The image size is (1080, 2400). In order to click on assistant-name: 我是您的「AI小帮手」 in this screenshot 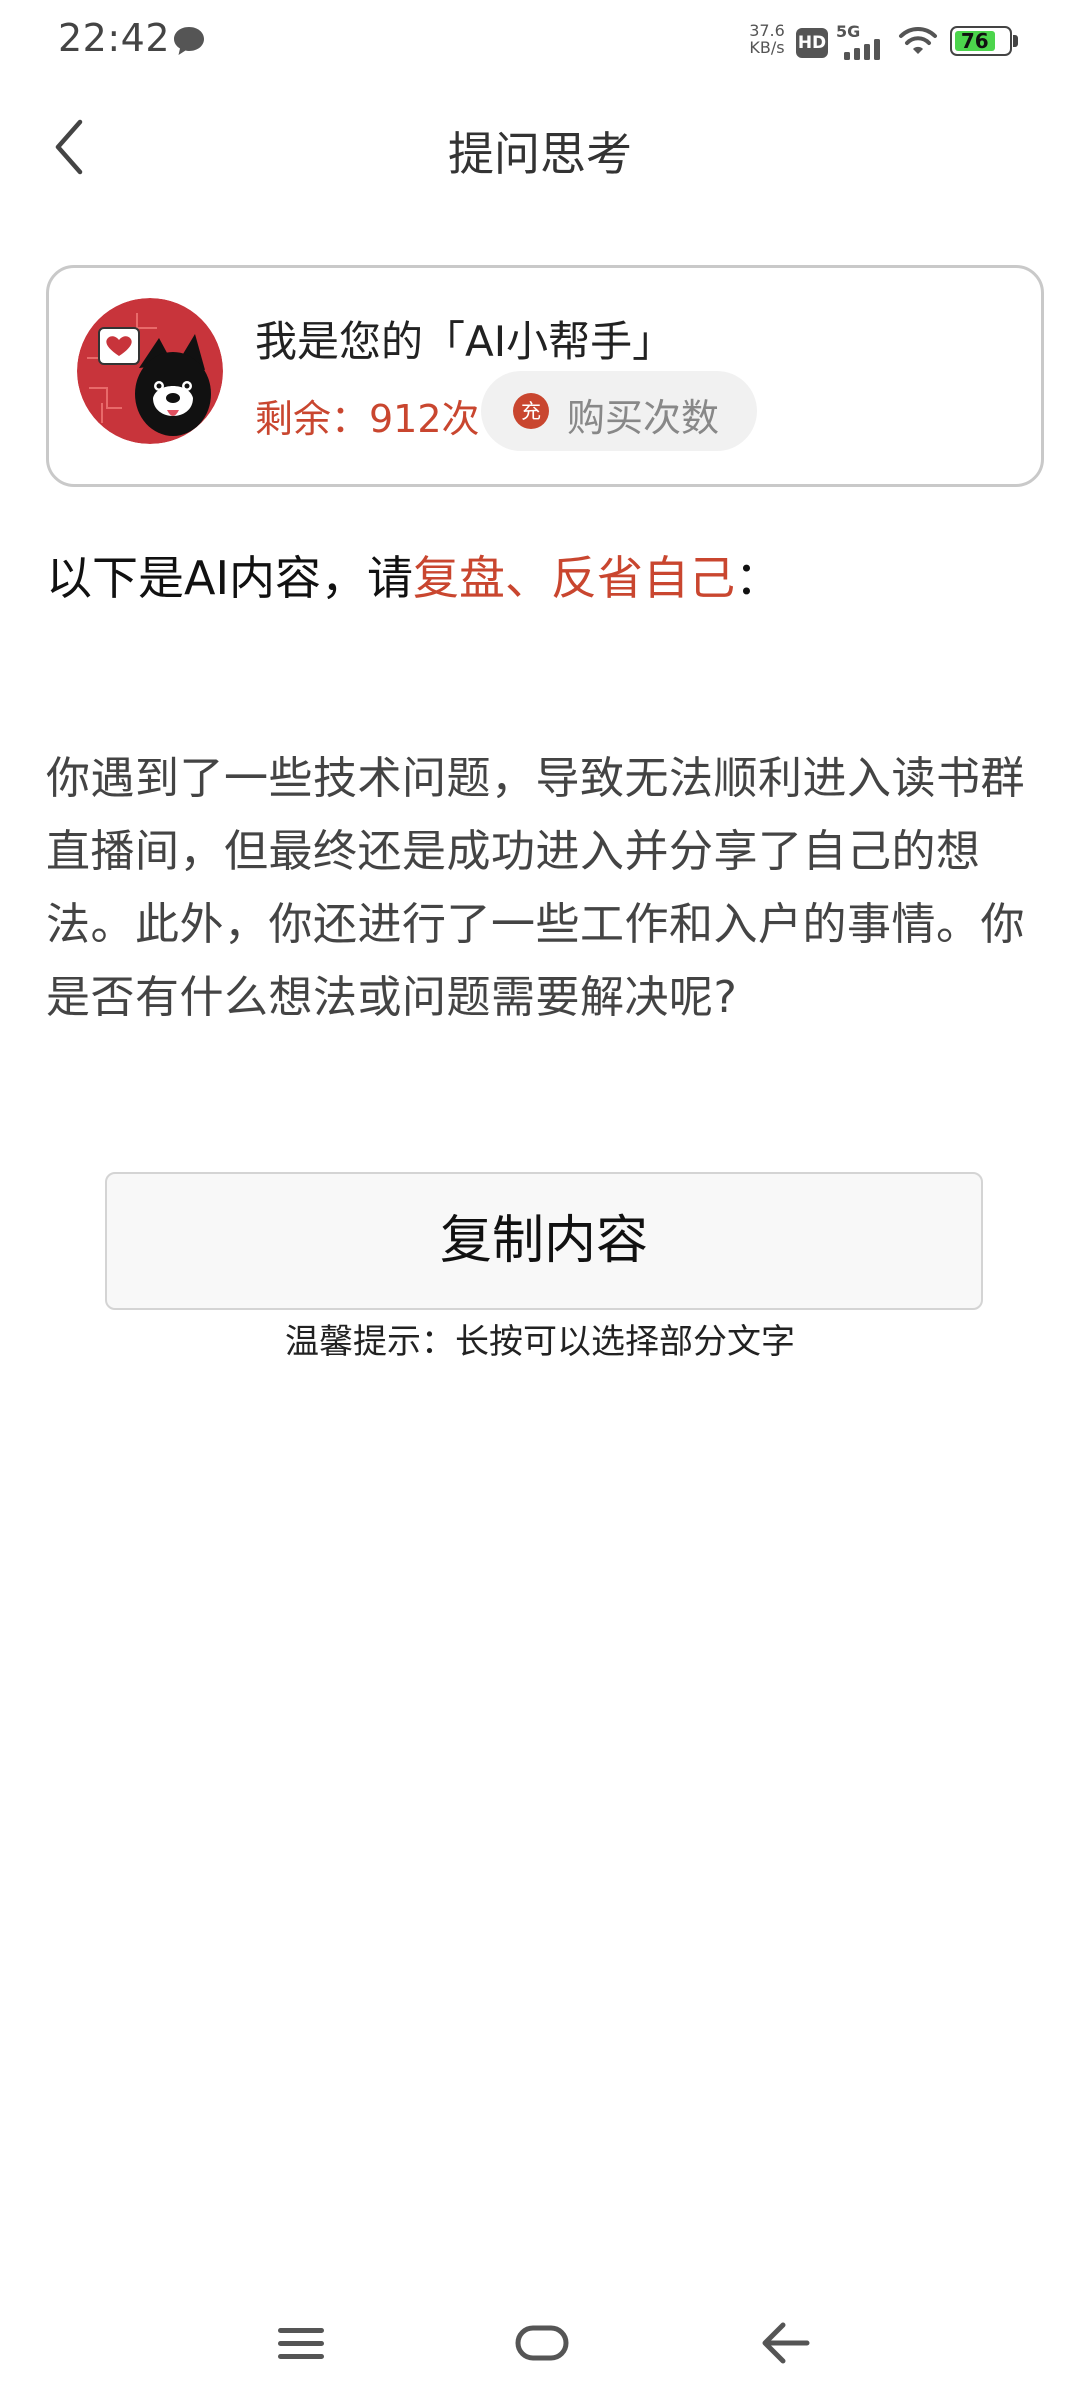, I will do `click(465, 341)`.